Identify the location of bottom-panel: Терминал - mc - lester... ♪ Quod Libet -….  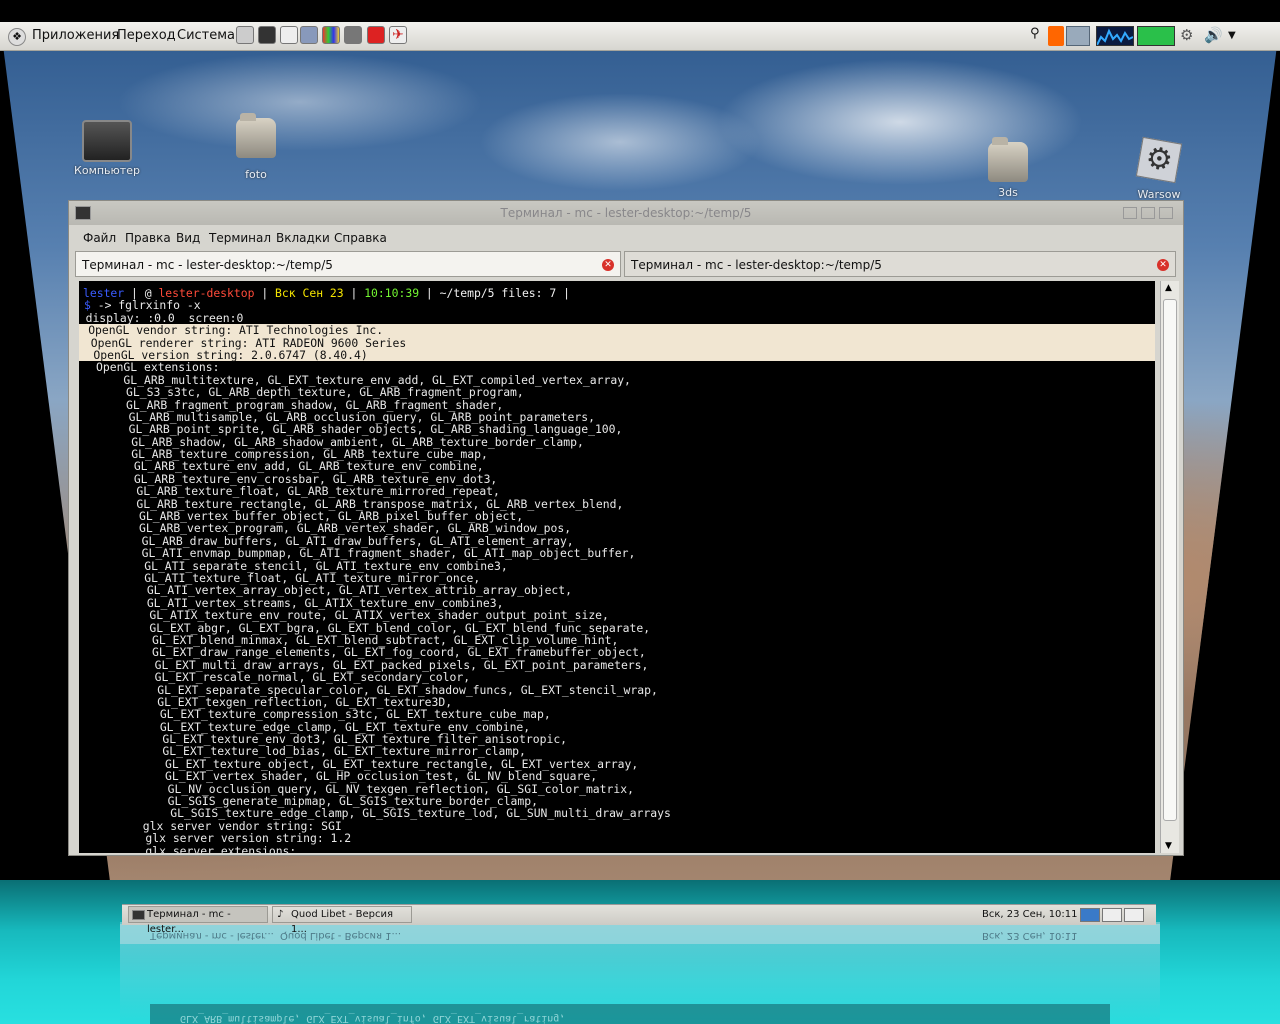
(639, 919).